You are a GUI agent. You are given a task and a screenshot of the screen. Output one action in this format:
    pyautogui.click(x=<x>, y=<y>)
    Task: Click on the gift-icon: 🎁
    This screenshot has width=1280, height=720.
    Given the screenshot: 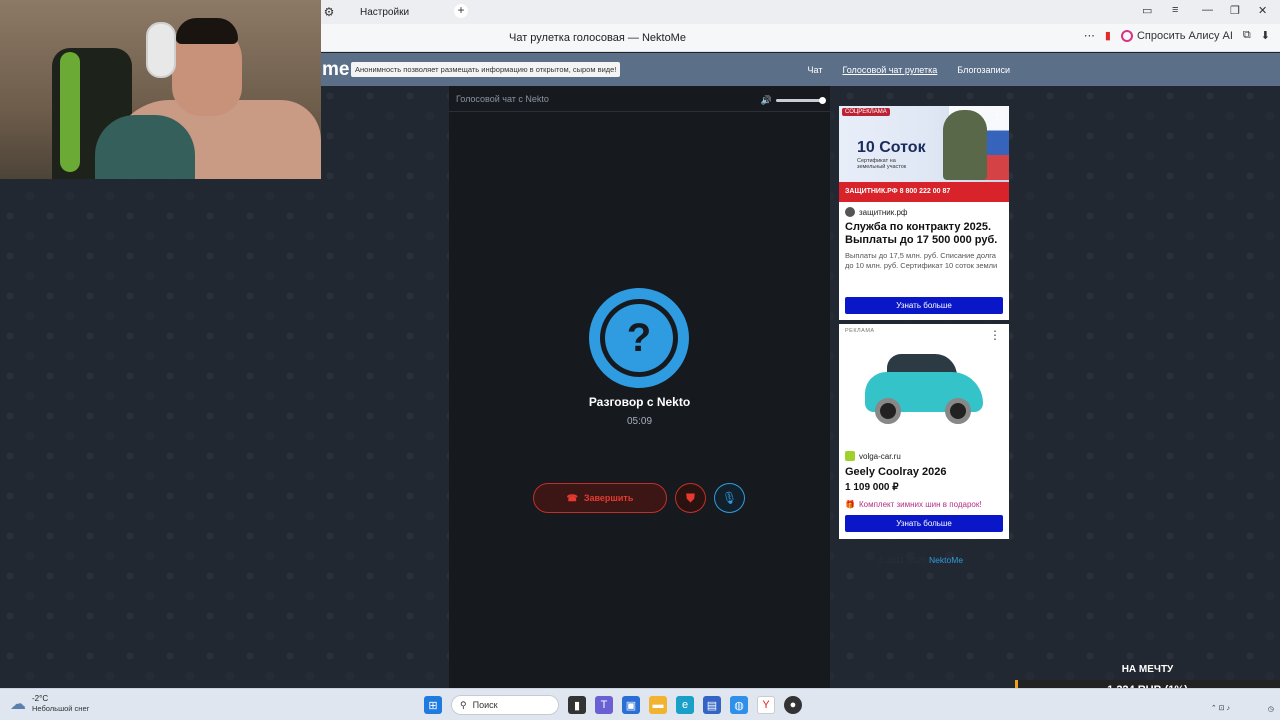 What is the action you would take?
    pyautogui.click(x=850, y=504)
    